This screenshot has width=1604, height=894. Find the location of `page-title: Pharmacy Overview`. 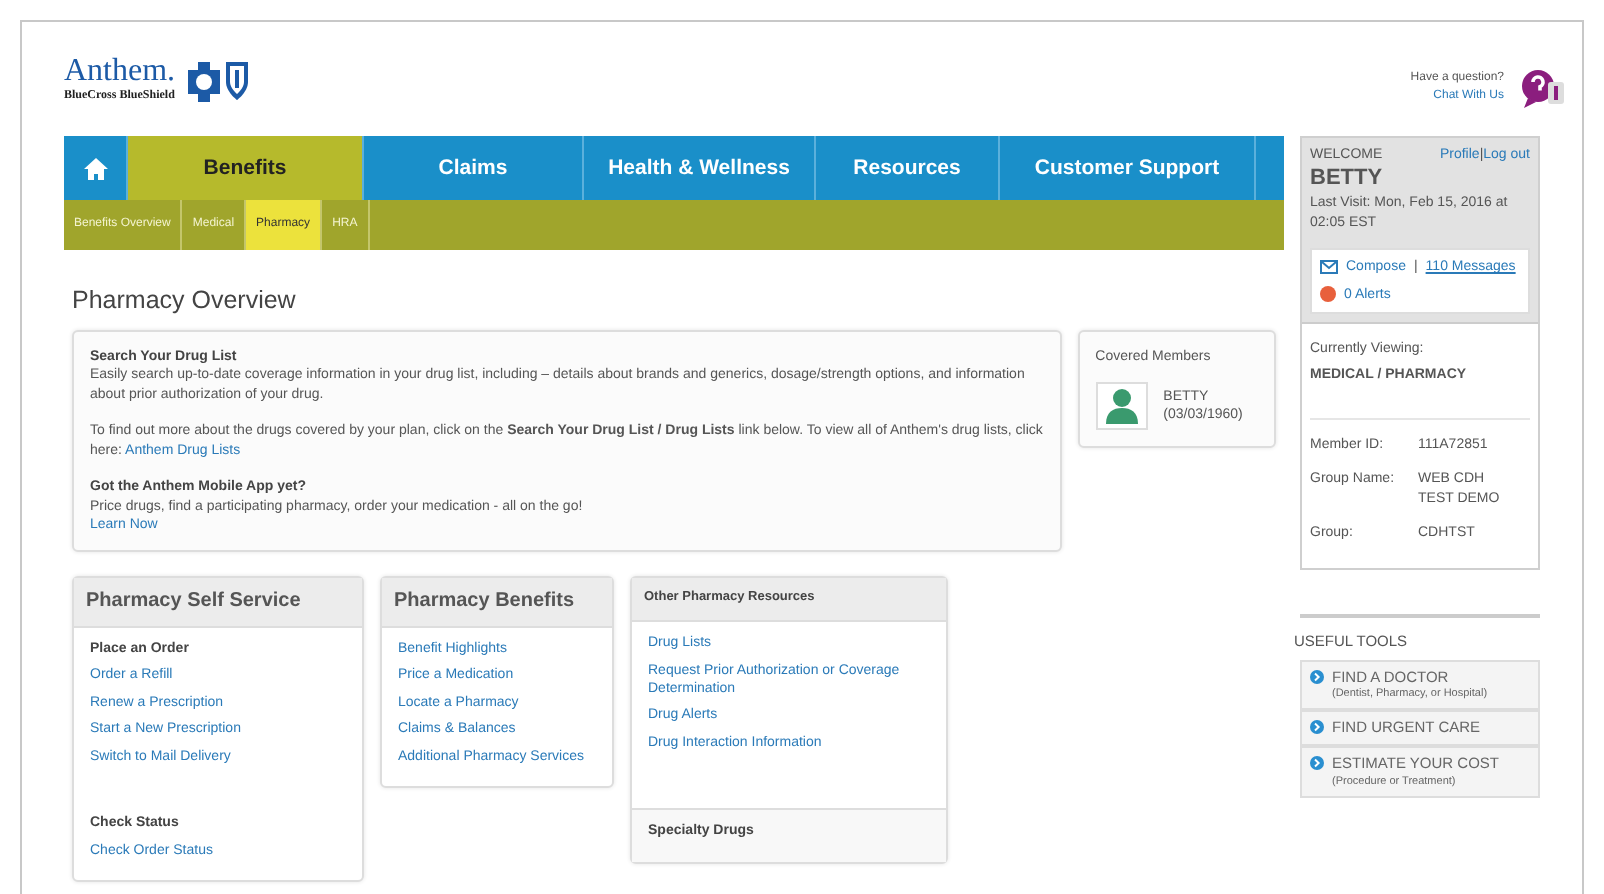

page-title: Pharmacy Overview is located at coordinates (185, 301).